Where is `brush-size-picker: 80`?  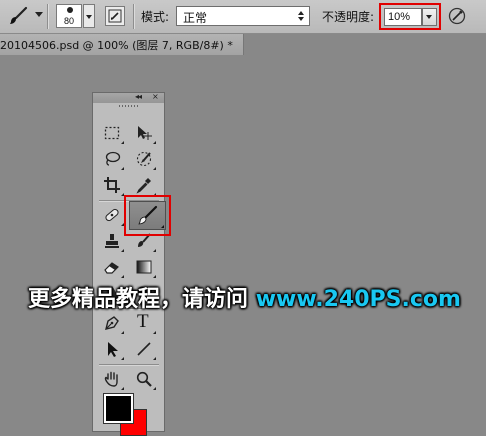 brush-size-picker: 80 is located at coordinates (69, 16).